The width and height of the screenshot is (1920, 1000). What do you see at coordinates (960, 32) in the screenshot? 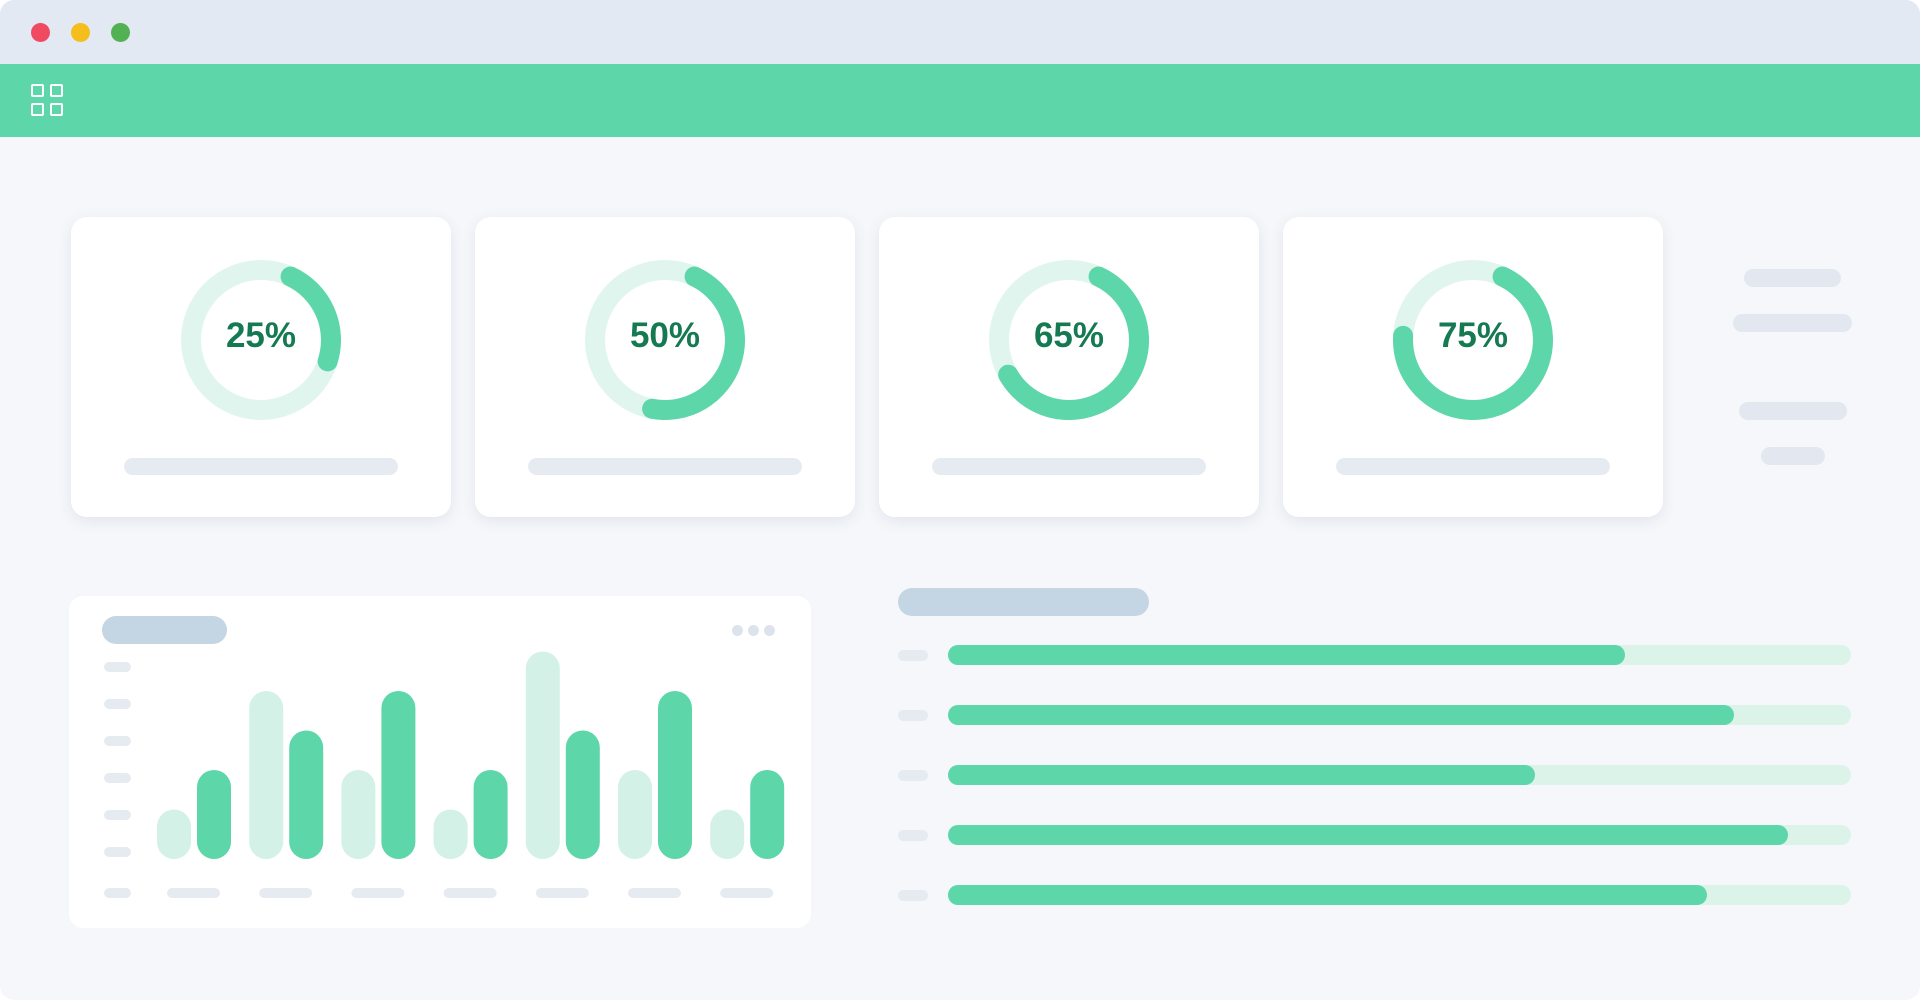
I see `title-bar` at bounding box center [960, 32].